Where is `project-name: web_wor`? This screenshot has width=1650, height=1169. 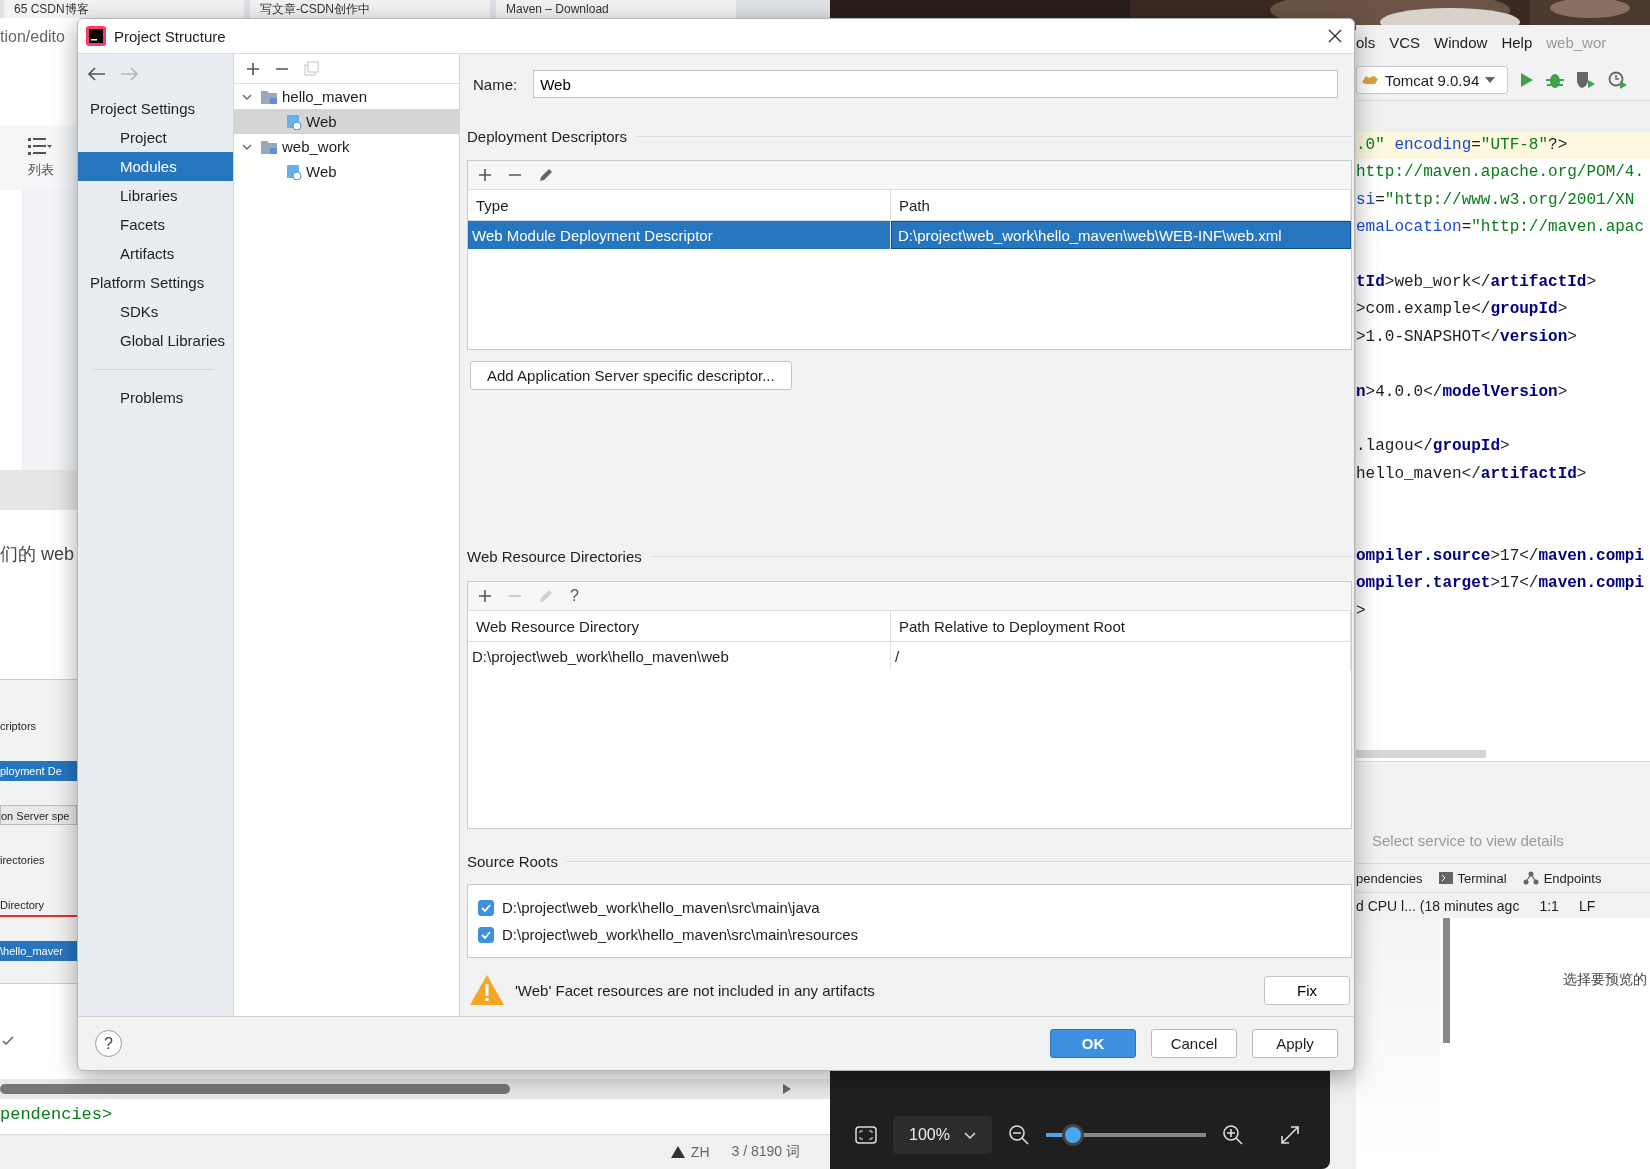 project-name: web_wor is located at coordinates (1576, 42).